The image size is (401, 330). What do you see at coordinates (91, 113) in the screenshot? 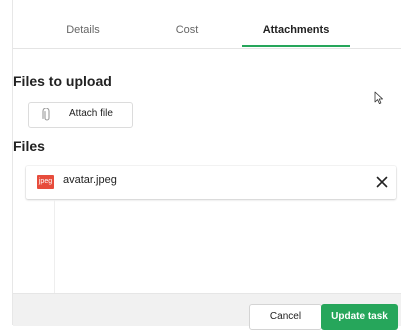
I see `attach-file-label: Attach file` at bounding box center [91, 113].